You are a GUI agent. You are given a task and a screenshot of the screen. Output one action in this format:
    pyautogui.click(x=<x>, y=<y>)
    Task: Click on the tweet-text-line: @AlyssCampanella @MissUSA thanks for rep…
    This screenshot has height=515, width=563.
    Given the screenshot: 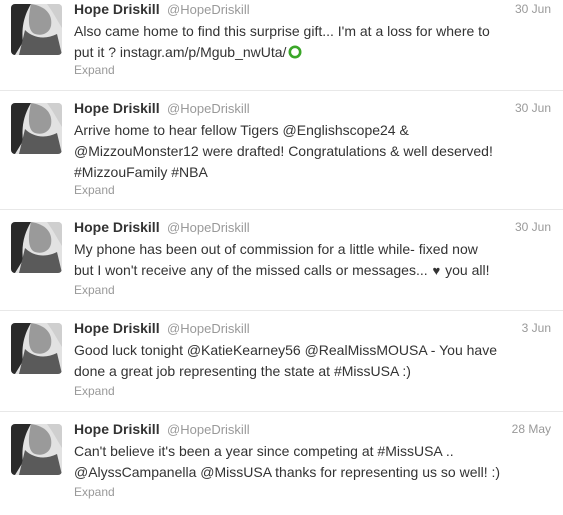 What is the action you would take?
    pyautogui.click(x=287, y=472)
    